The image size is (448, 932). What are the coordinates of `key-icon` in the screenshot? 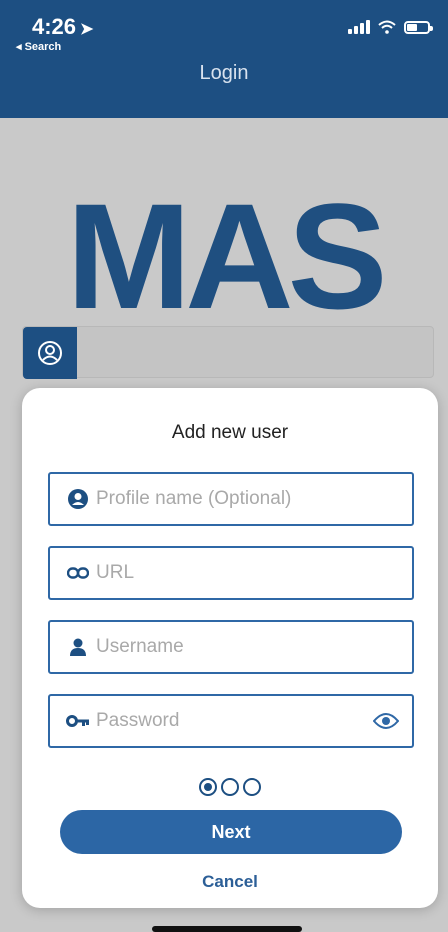 It's located at (78, 721).